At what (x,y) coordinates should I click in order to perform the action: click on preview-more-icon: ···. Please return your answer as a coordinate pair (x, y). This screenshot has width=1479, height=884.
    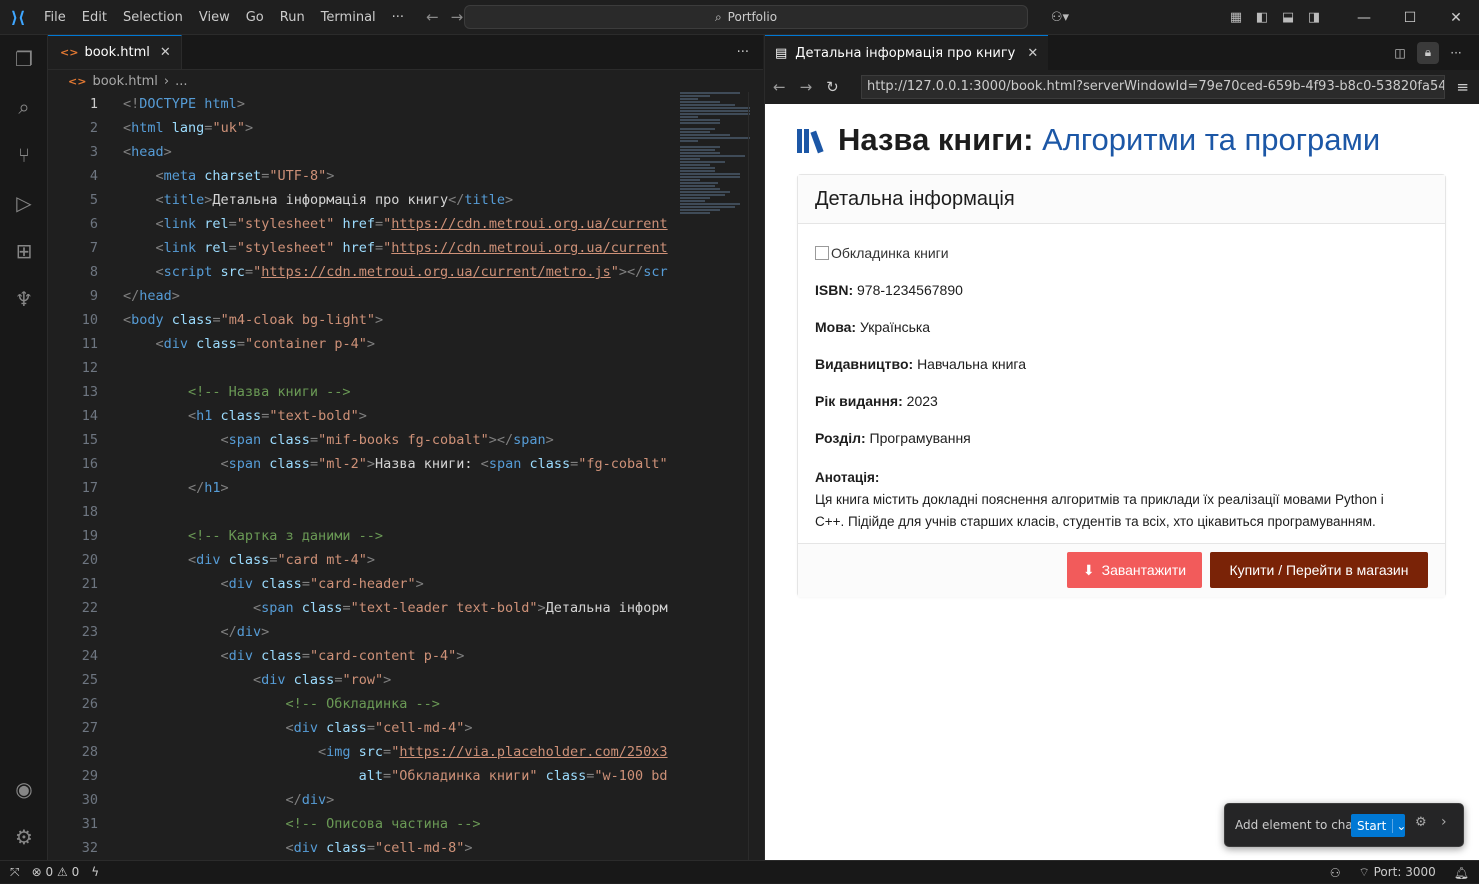
    Looking at the image, I should click on (1456, 53).